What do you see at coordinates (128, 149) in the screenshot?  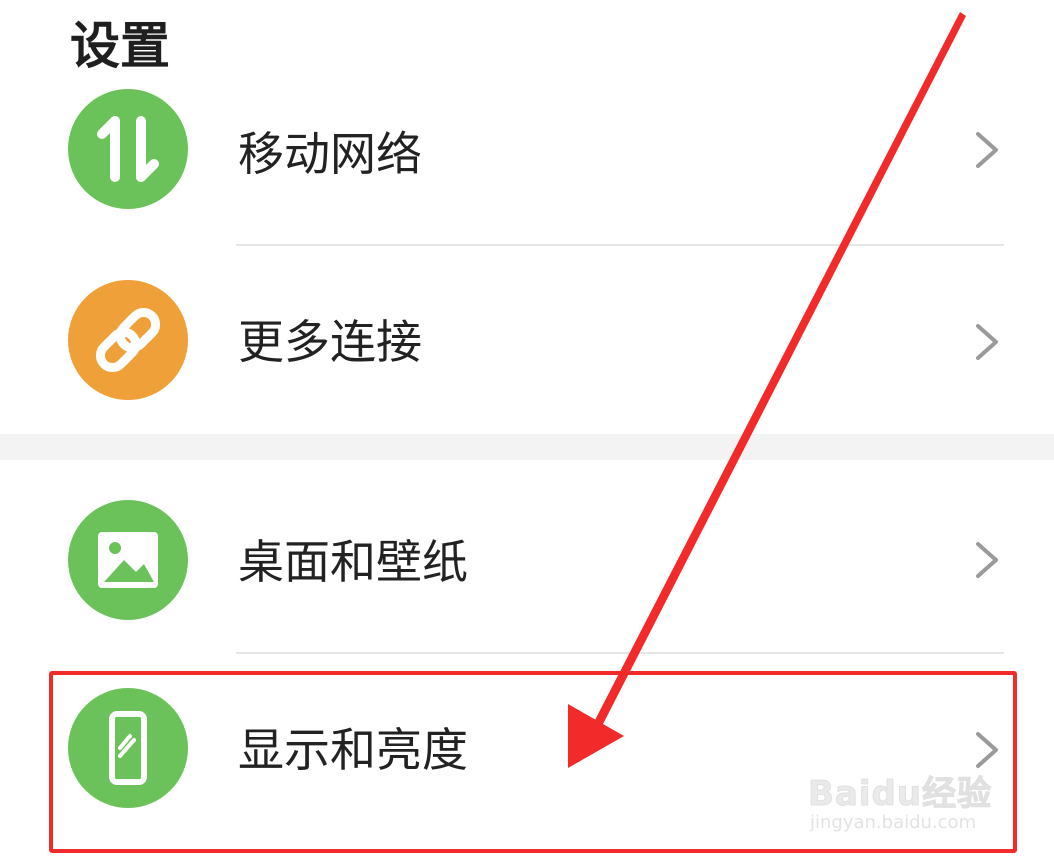 I see `mobile-data-icon` at bounding box center [128, 149].